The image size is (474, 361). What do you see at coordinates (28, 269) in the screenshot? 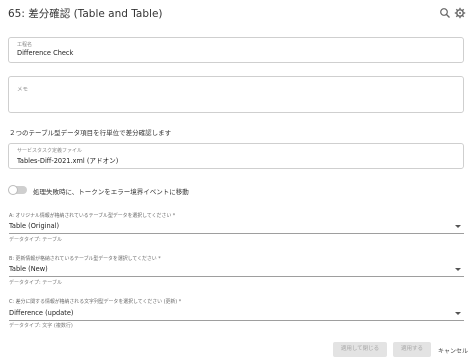
I see `selector-b-value: Table (New)` at bounding box center [28, 269].